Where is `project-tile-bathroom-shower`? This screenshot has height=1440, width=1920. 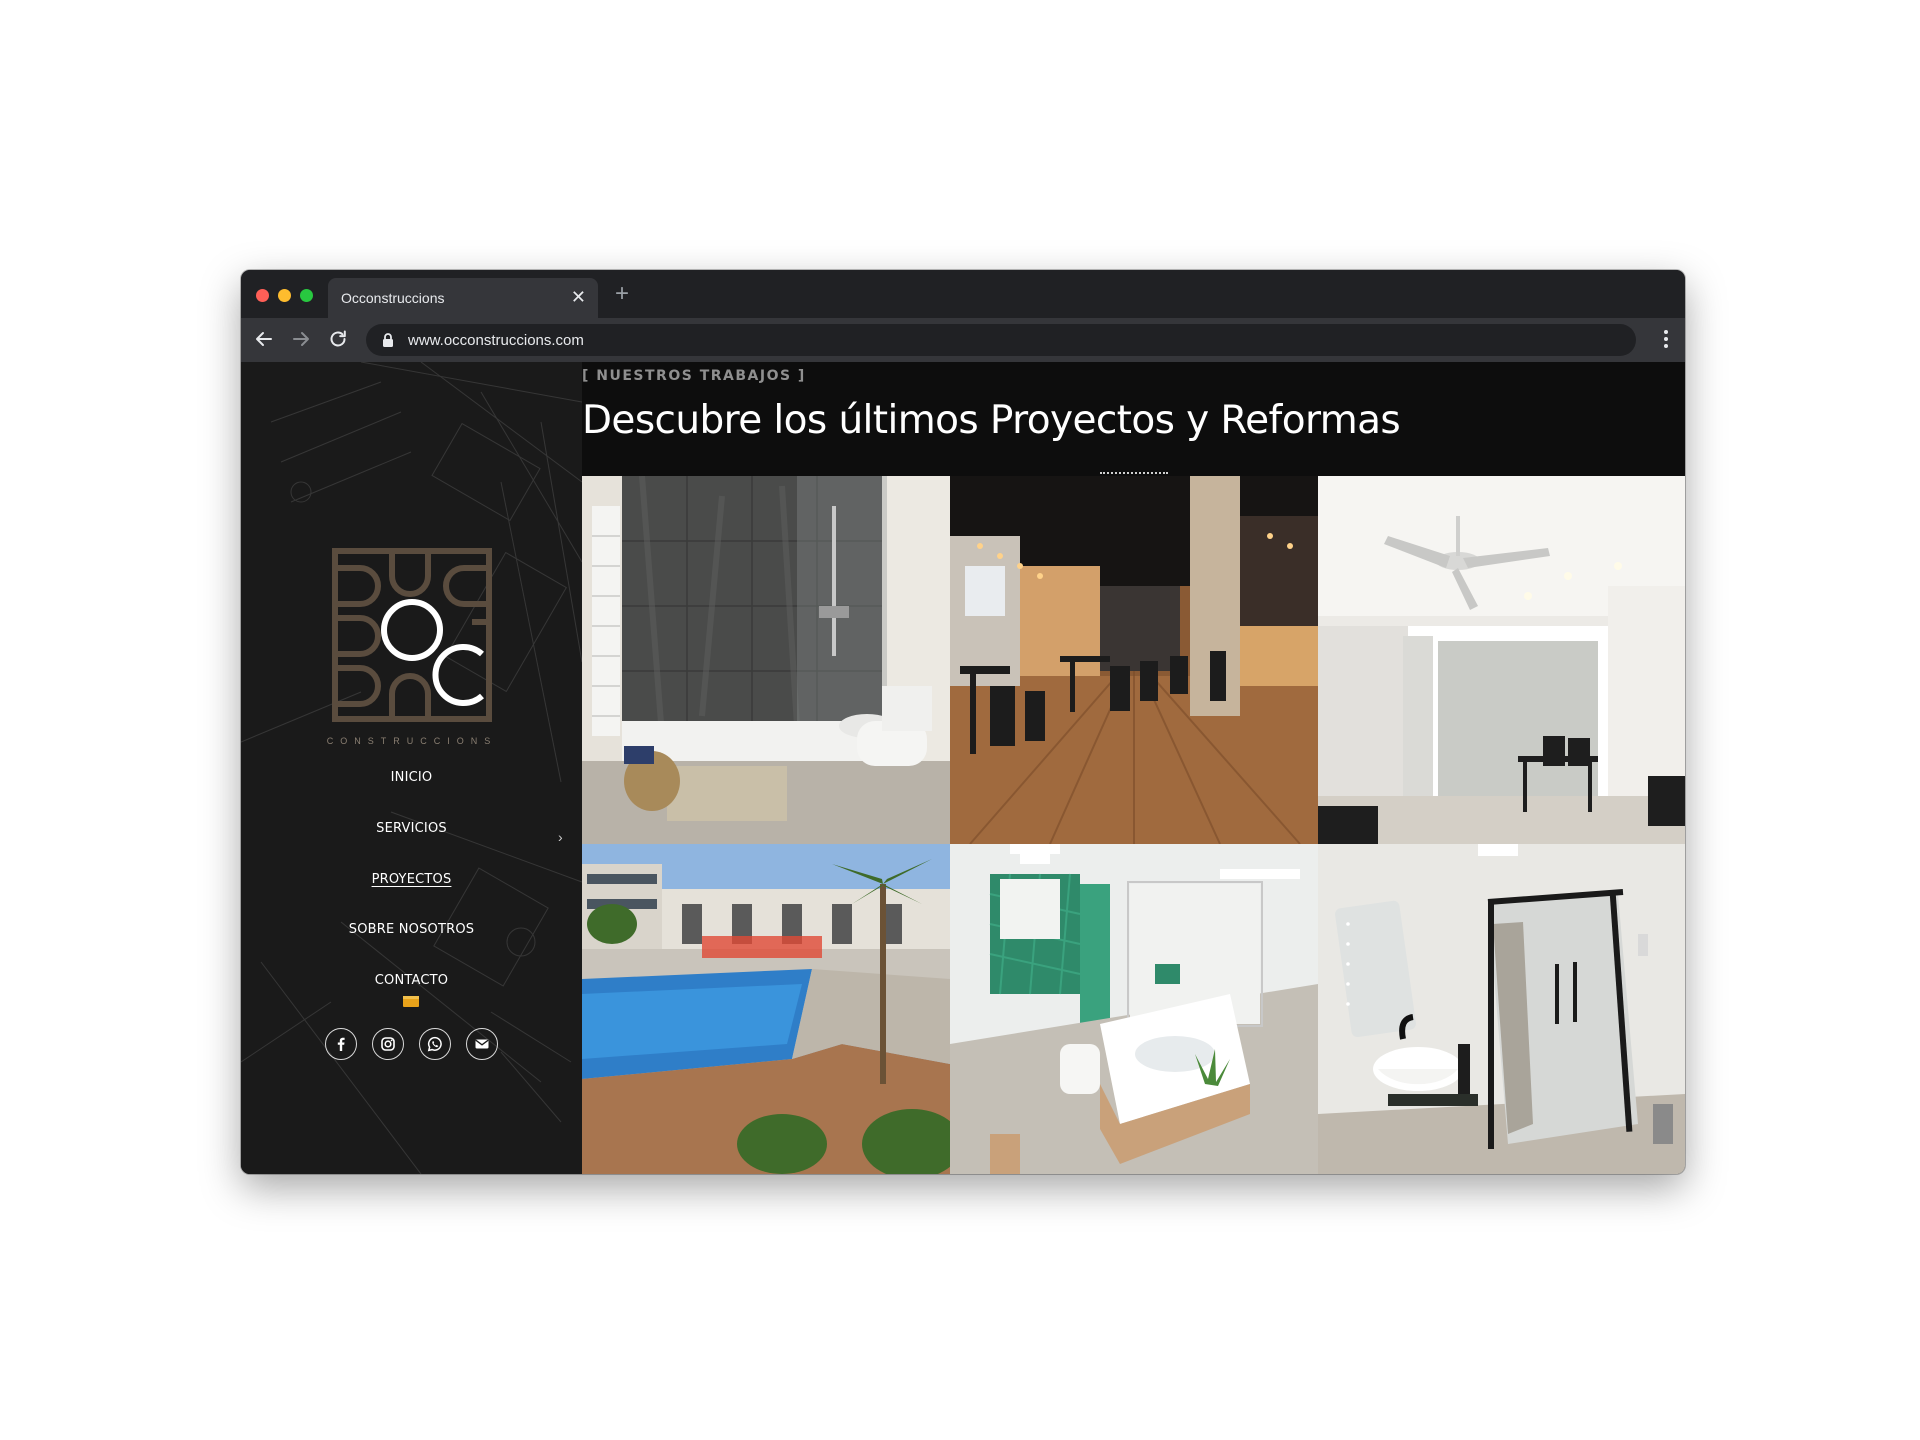 project-tile-bathroom-shower is located at coordinates (766, 660).